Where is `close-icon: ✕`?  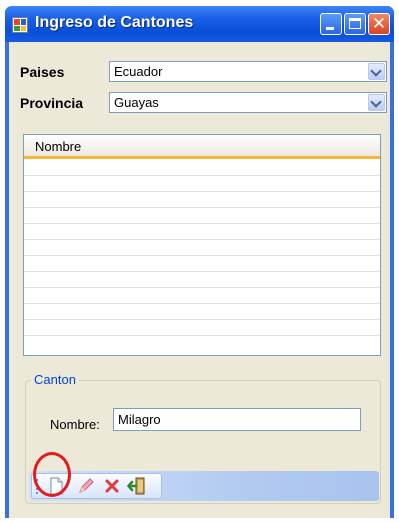
close-icon: ✕ is located at coordinates (379, 24).